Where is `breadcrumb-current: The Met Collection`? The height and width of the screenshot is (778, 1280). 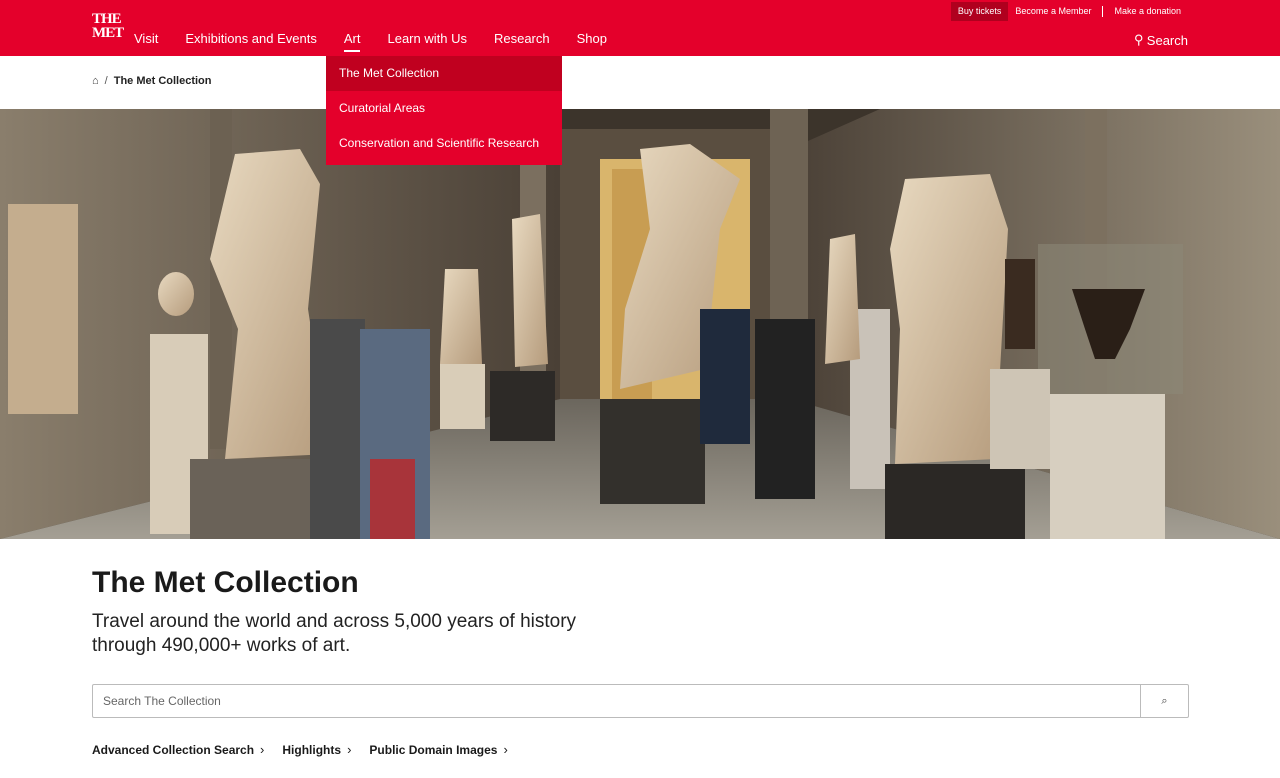
breadcrumb-current: The Met Collection is located at coordinates (162, 81).